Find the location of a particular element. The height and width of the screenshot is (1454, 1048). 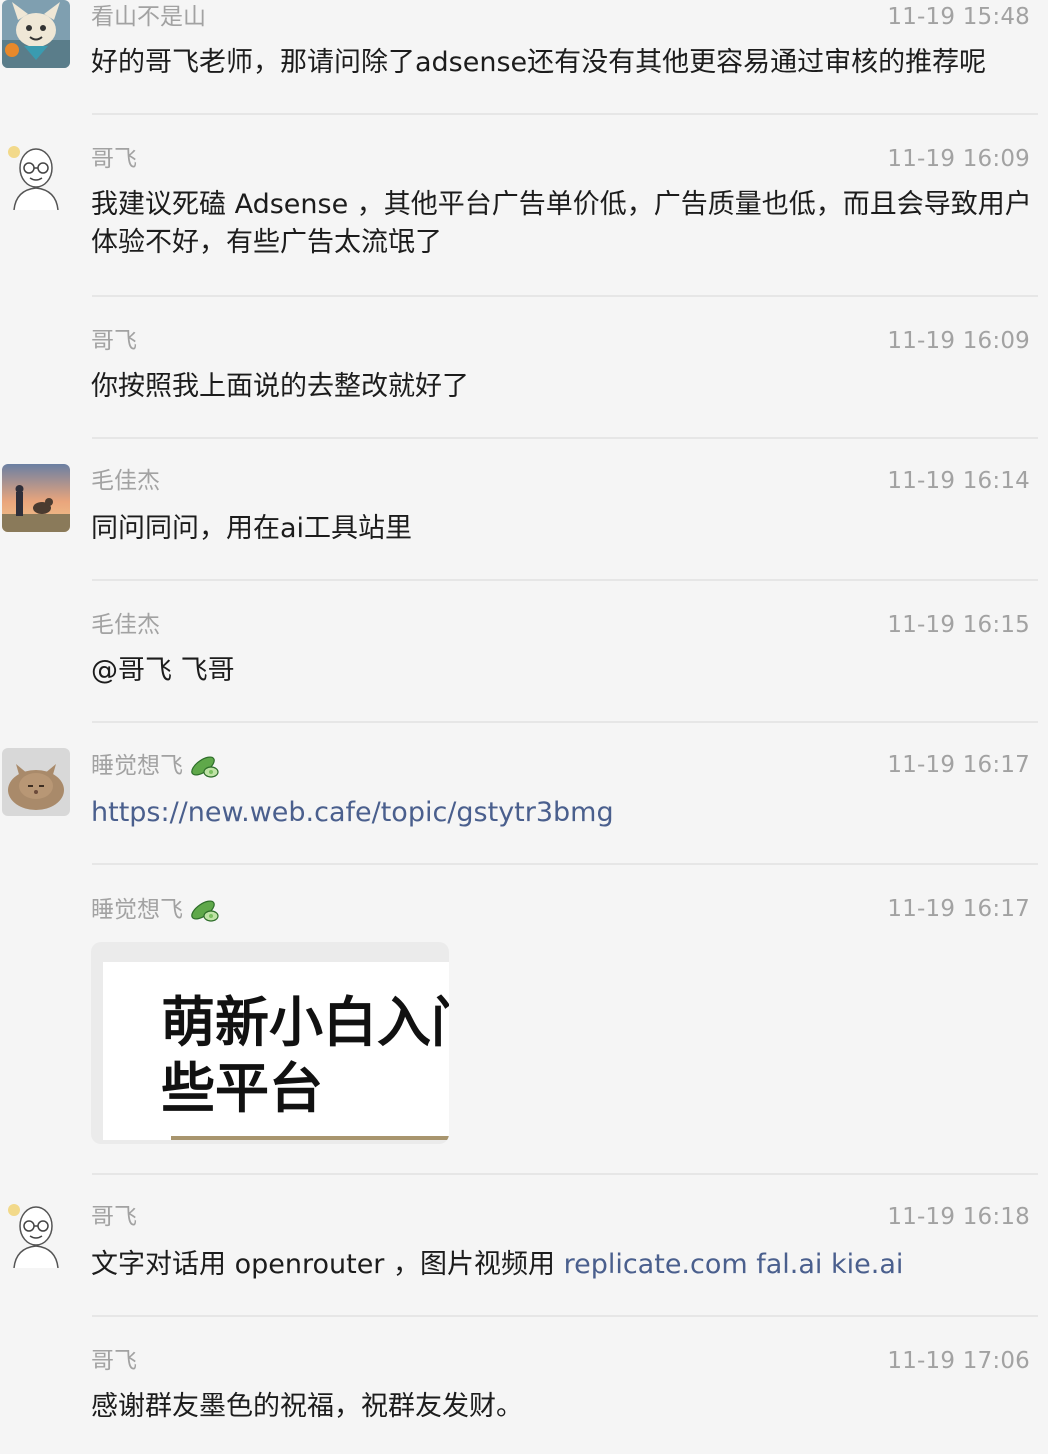

message-link: https://new.web.cafe/topic/gstytr3bmg is located at coordinates (563, 813).